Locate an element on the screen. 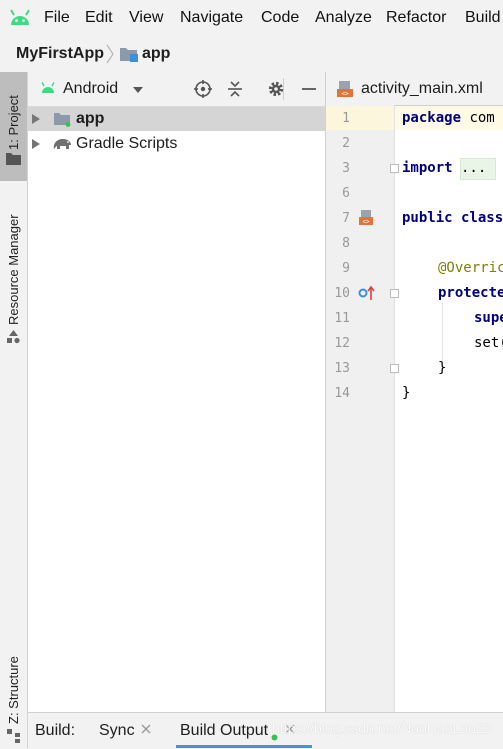 The image size is (503, 749). tree-item-label: Gradle Scripts is located at coordinates (127, 143).